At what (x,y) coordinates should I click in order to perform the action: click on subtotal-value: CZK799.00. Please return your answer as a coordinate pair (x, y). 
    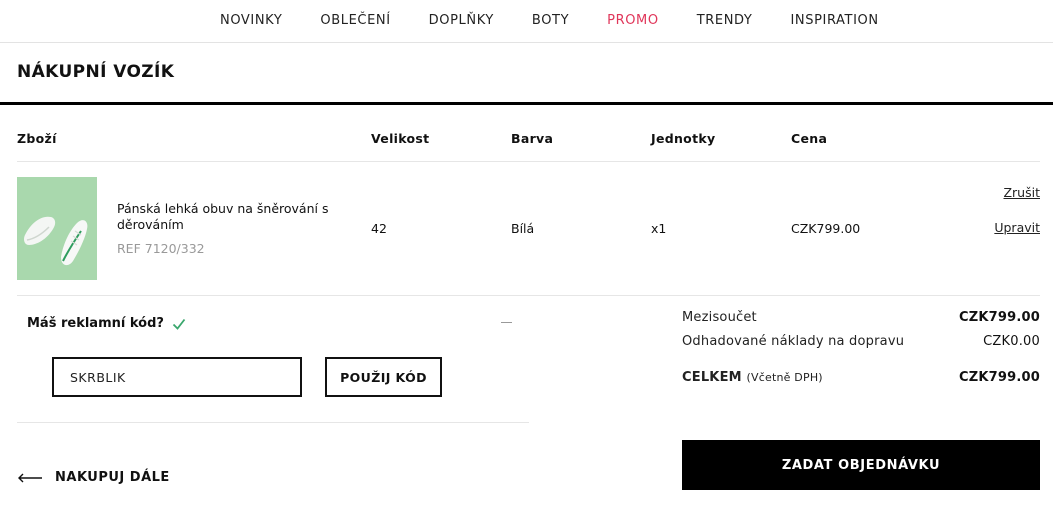
    Looking at the image, I should click on (999, 317).